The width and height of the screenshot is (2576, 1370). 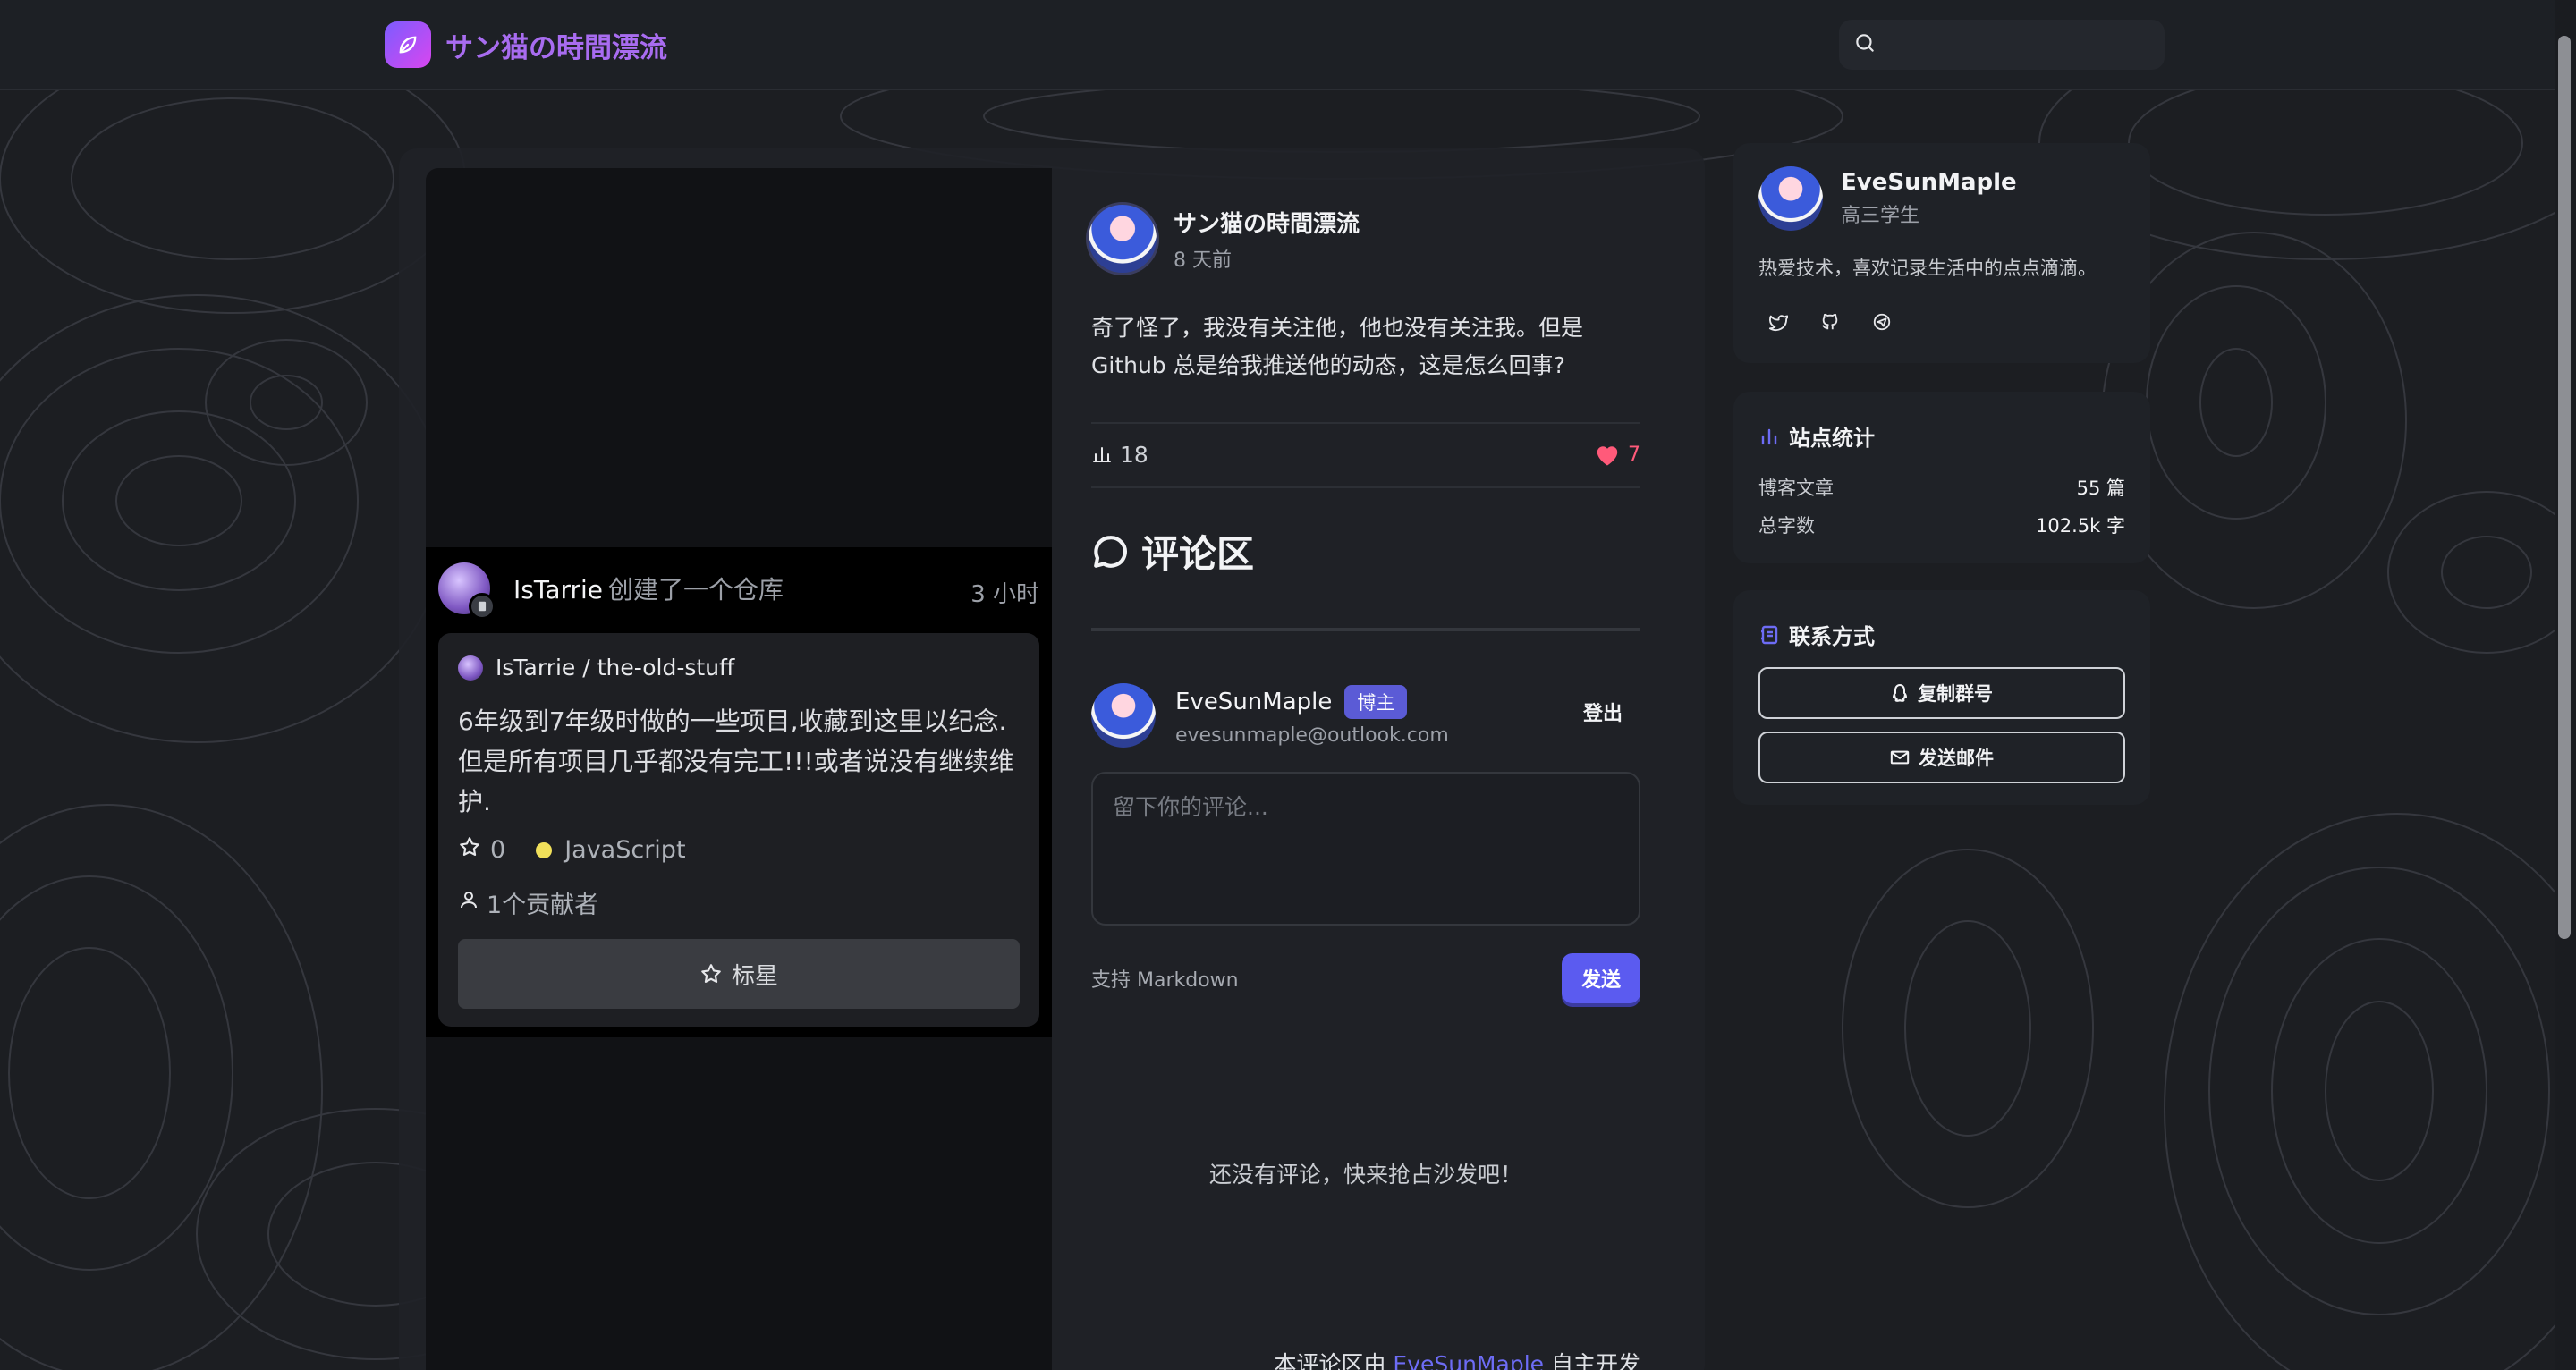 I want to click on post-stats: 18 7, so click(x=1365, y=454).